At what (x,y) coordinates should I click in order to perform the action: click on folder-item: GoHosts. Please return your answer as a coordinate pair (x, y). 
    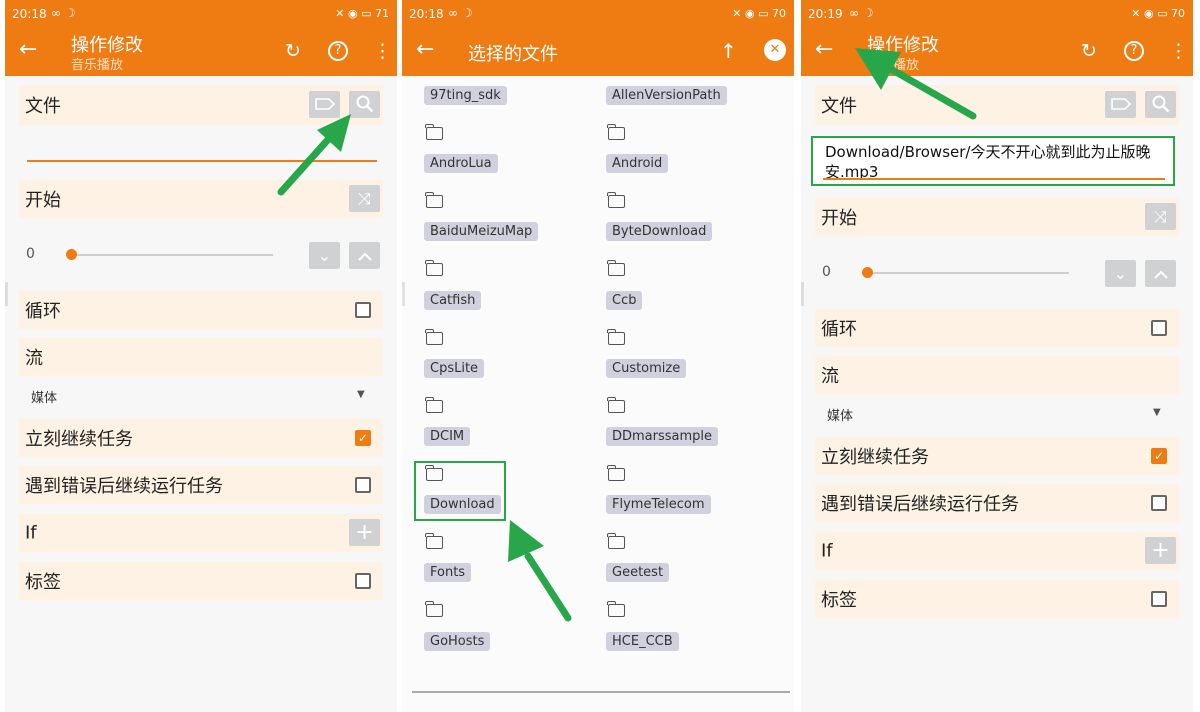
    Looking at the image, I should click on (457, 641).